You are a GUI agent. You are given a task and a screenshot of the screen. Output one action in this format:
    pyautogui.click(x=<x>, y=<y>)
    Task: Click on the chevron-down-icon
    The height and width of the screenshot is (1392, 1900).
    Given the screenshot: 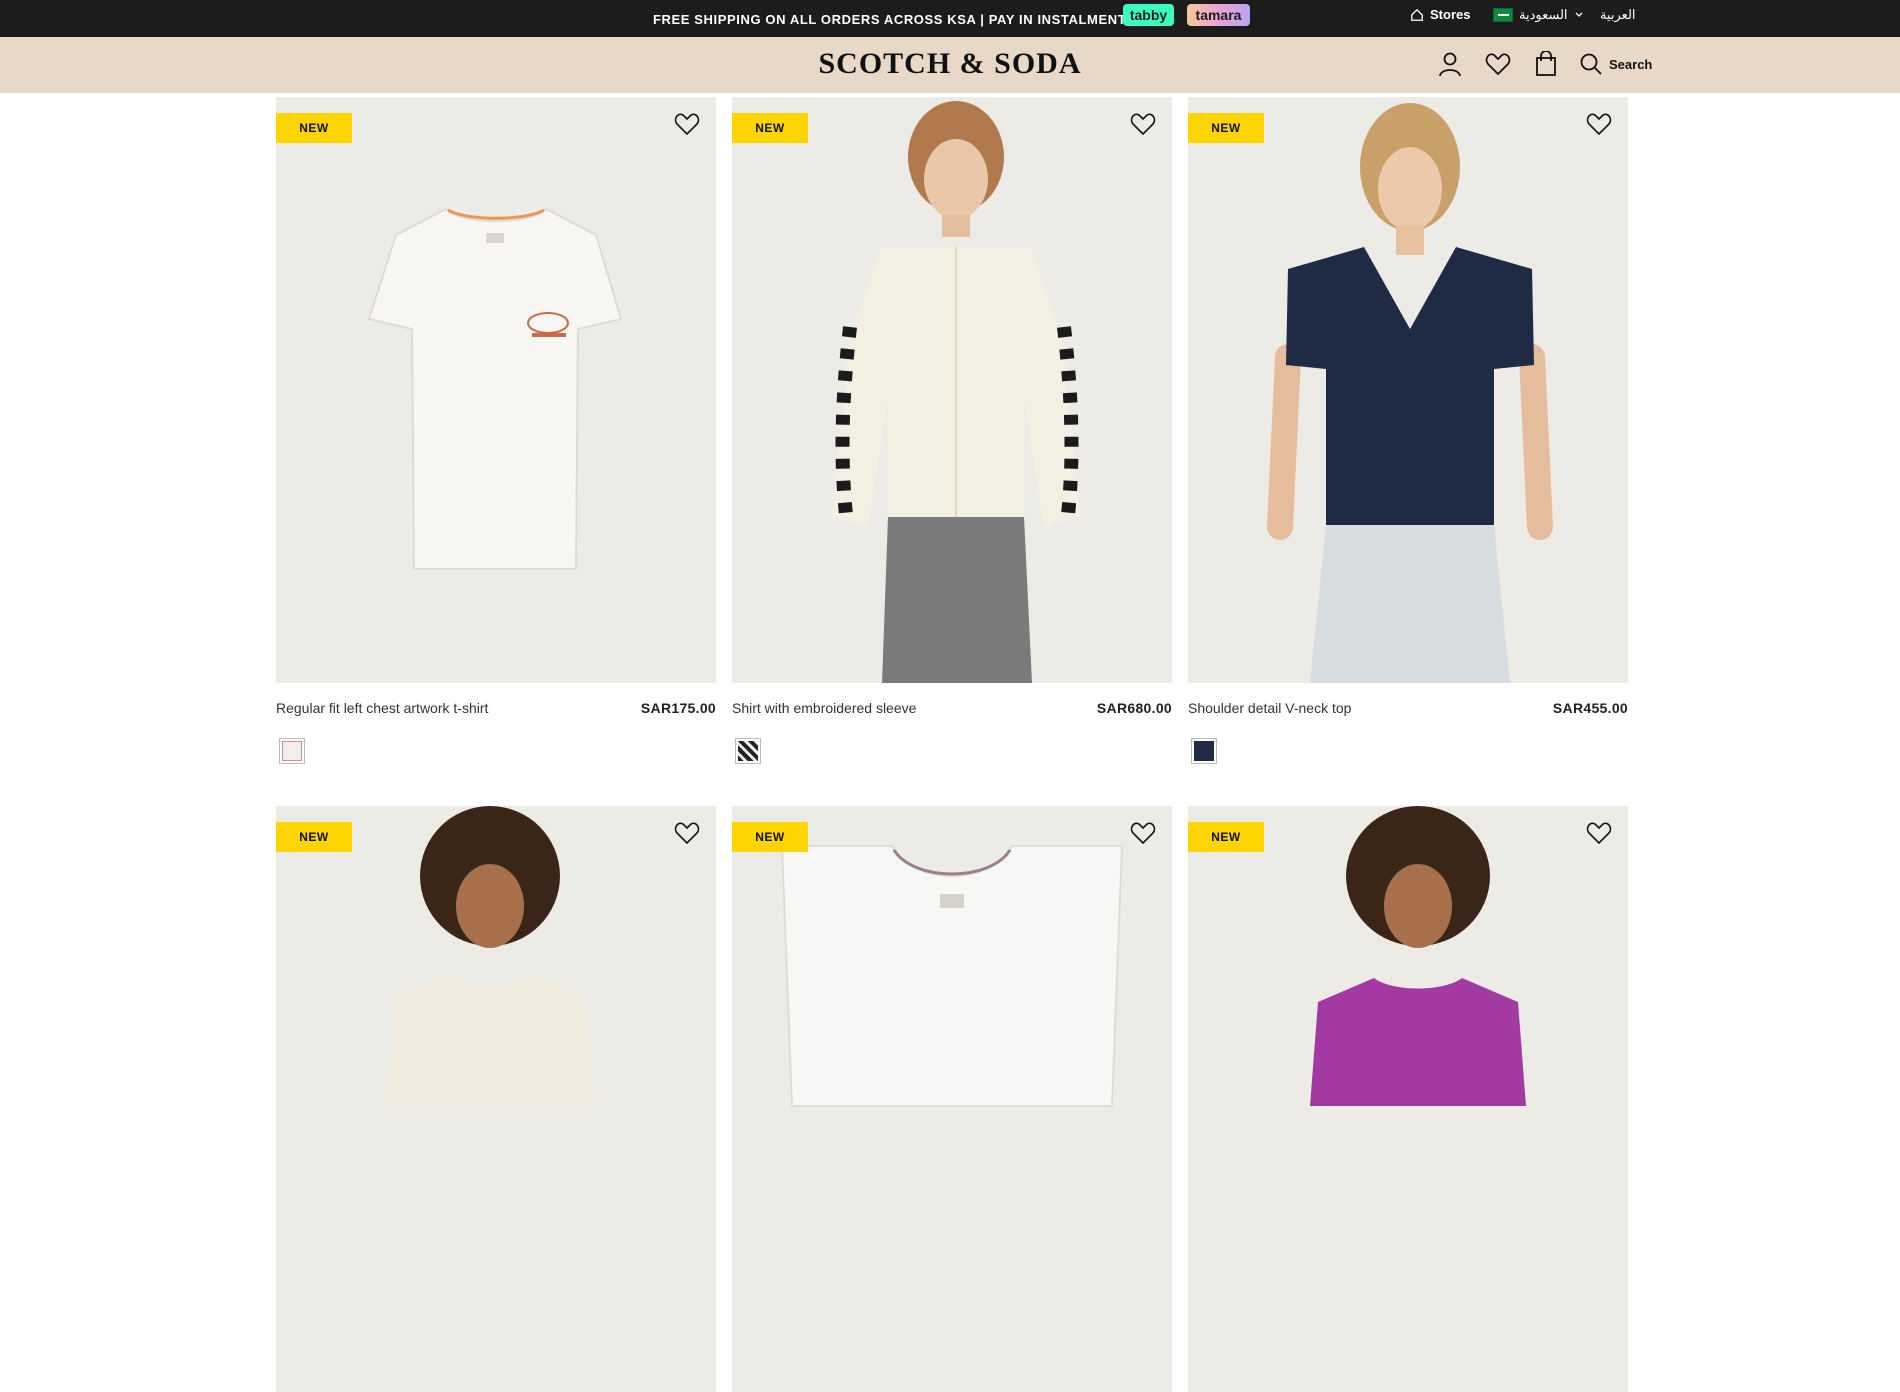 What is the action you would take?
    pyautogui.click(x=1579, y=14)
    